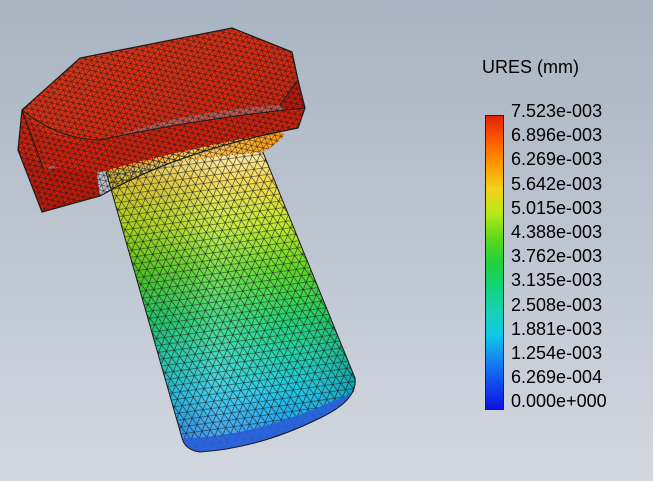  What do you see at coordinates (557, 377) in the screenshot?
I see `legend-label: 6.269e-004` at bounding box center [557, 377].